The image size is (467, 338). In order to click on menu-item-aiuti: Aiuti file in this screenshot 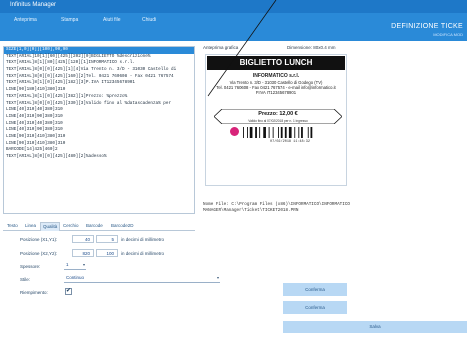, I will do `click(112, 20)`.